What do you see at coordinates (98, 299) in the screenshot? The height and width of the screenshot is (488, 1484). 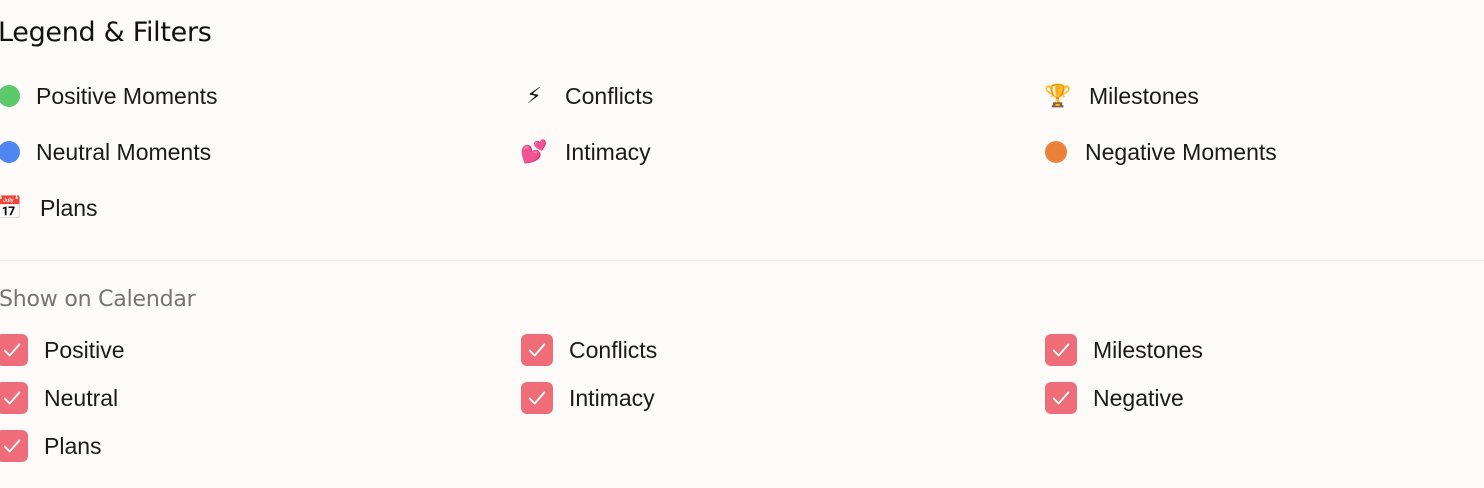 I see `filters-title: Show on Calendar` at bounding box center [98, 299].